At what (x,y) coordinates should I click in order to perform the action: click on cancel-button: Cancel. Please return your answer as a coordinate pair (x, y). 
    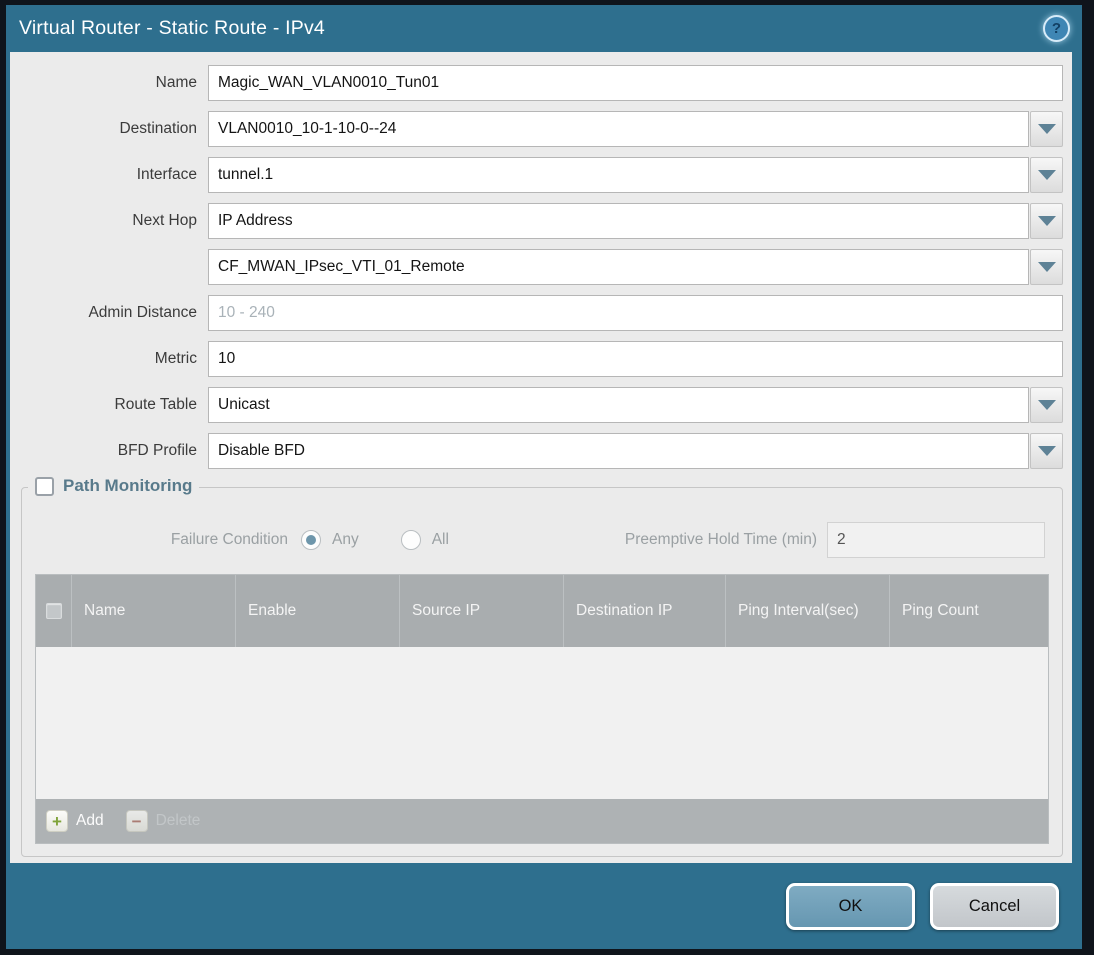
    Looking at the image, I should click on (994, 906).